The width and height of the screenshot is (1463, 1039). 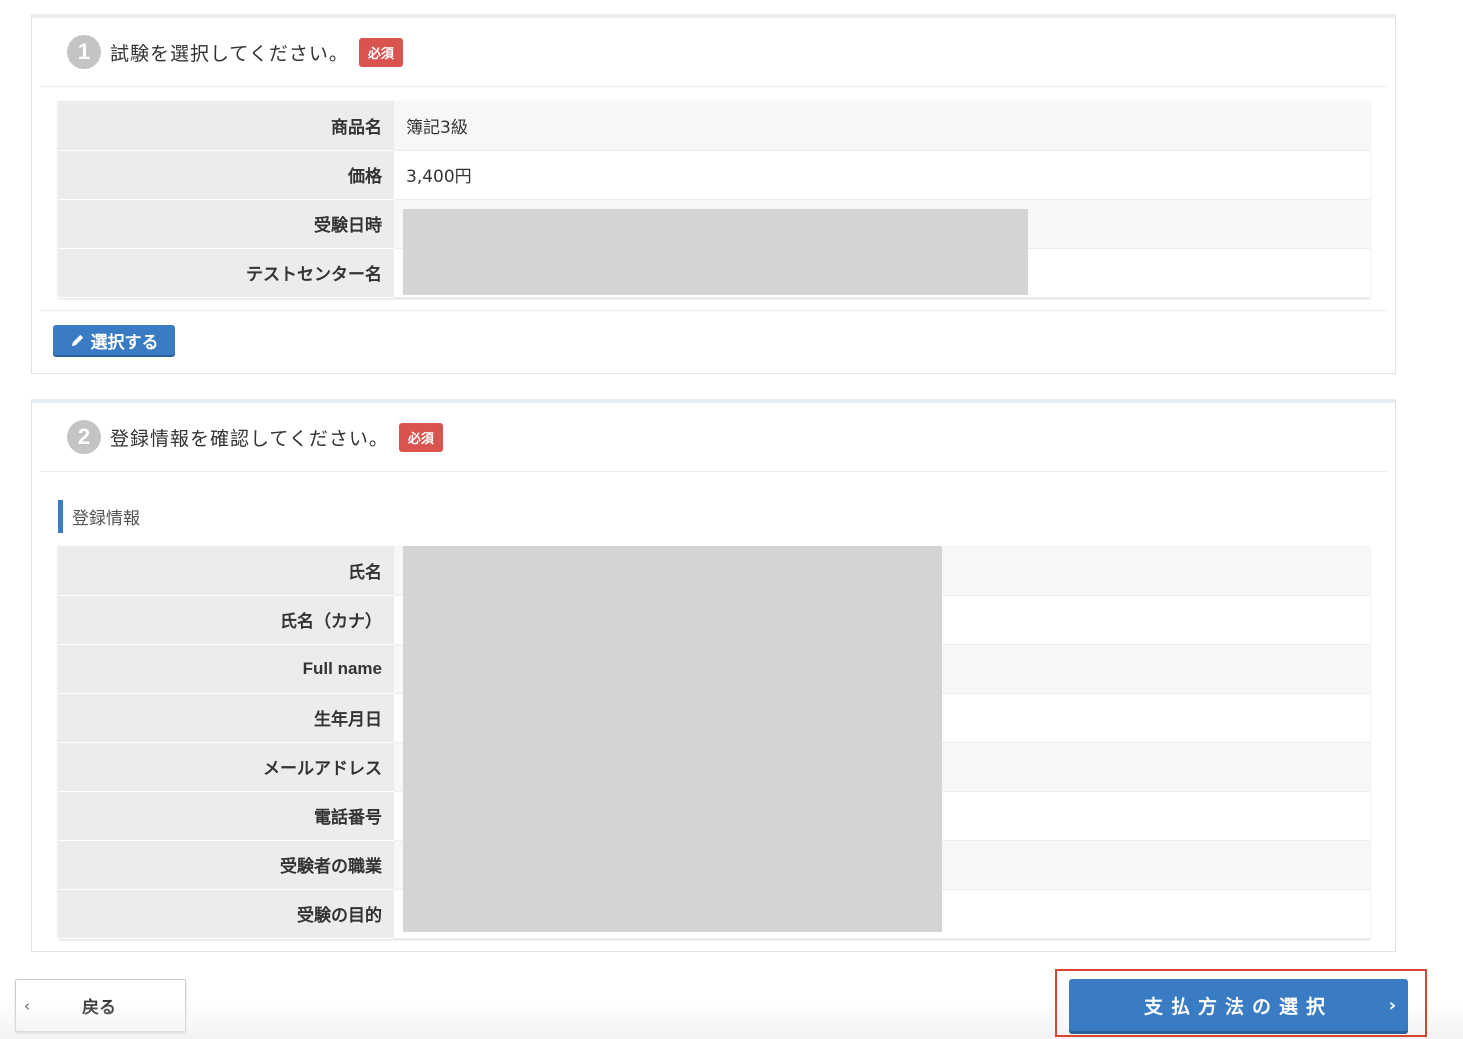 What do you see at coordinates (77, 340) in the screenshot?
I see `pencil-icon` at bounding box center [77, 340].